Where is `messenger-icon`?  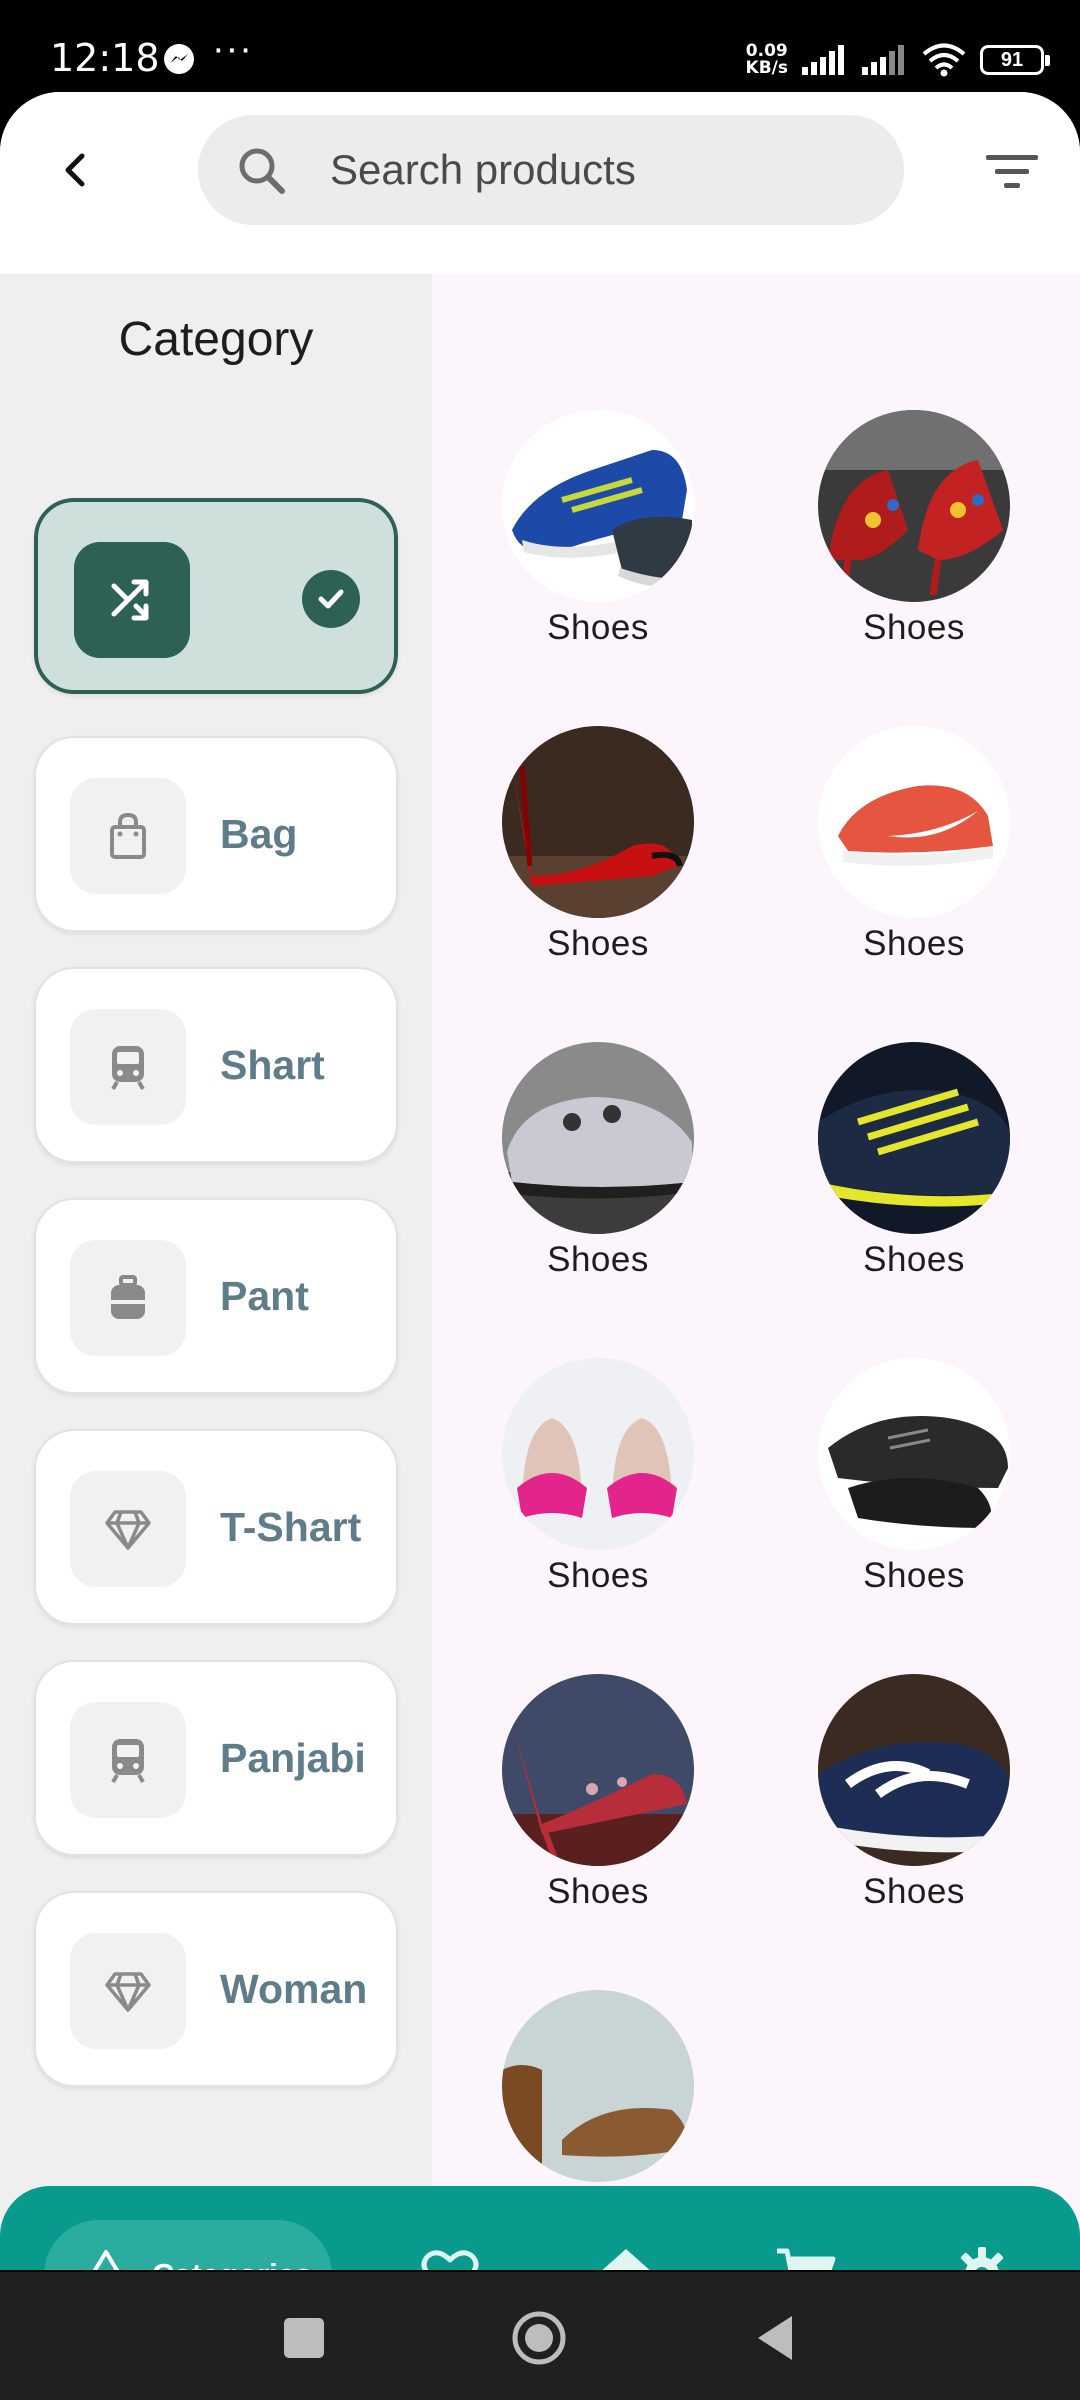 messenger-icon is located at coordinates (179, 59).